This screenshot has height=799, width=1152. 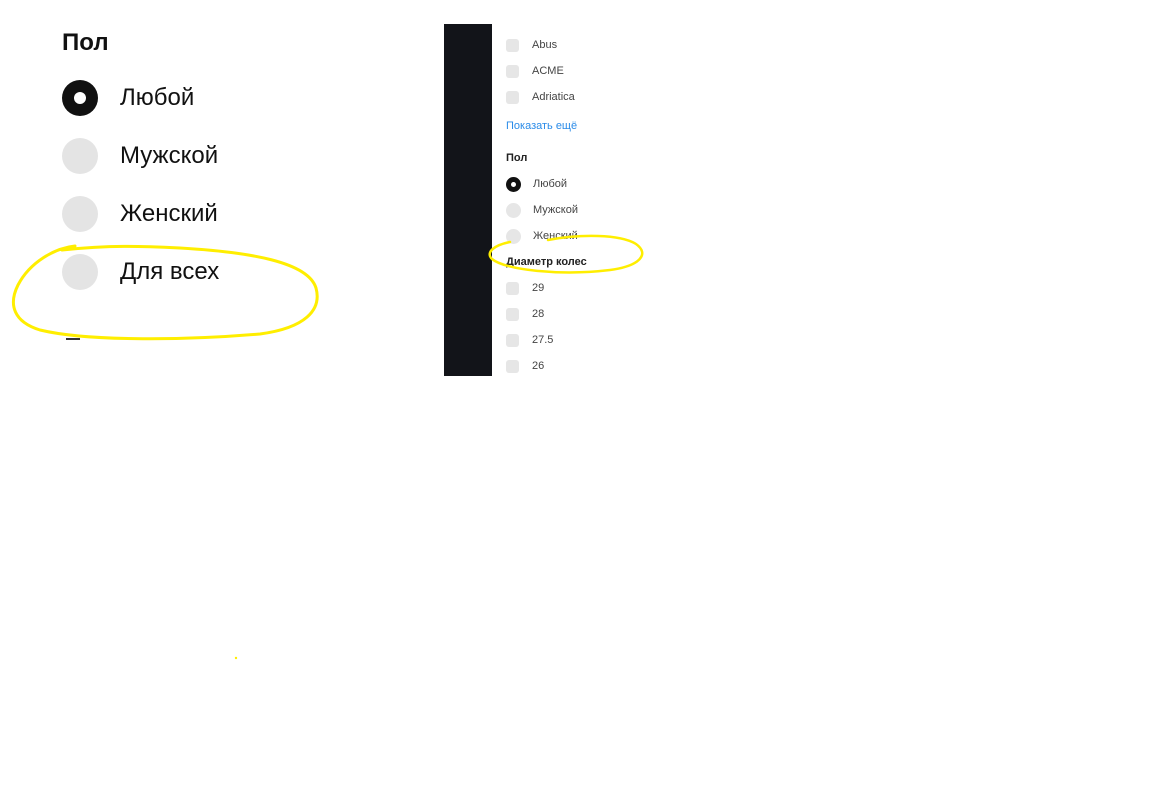 I want to click on divider-stub, so click(x=73, y=339).